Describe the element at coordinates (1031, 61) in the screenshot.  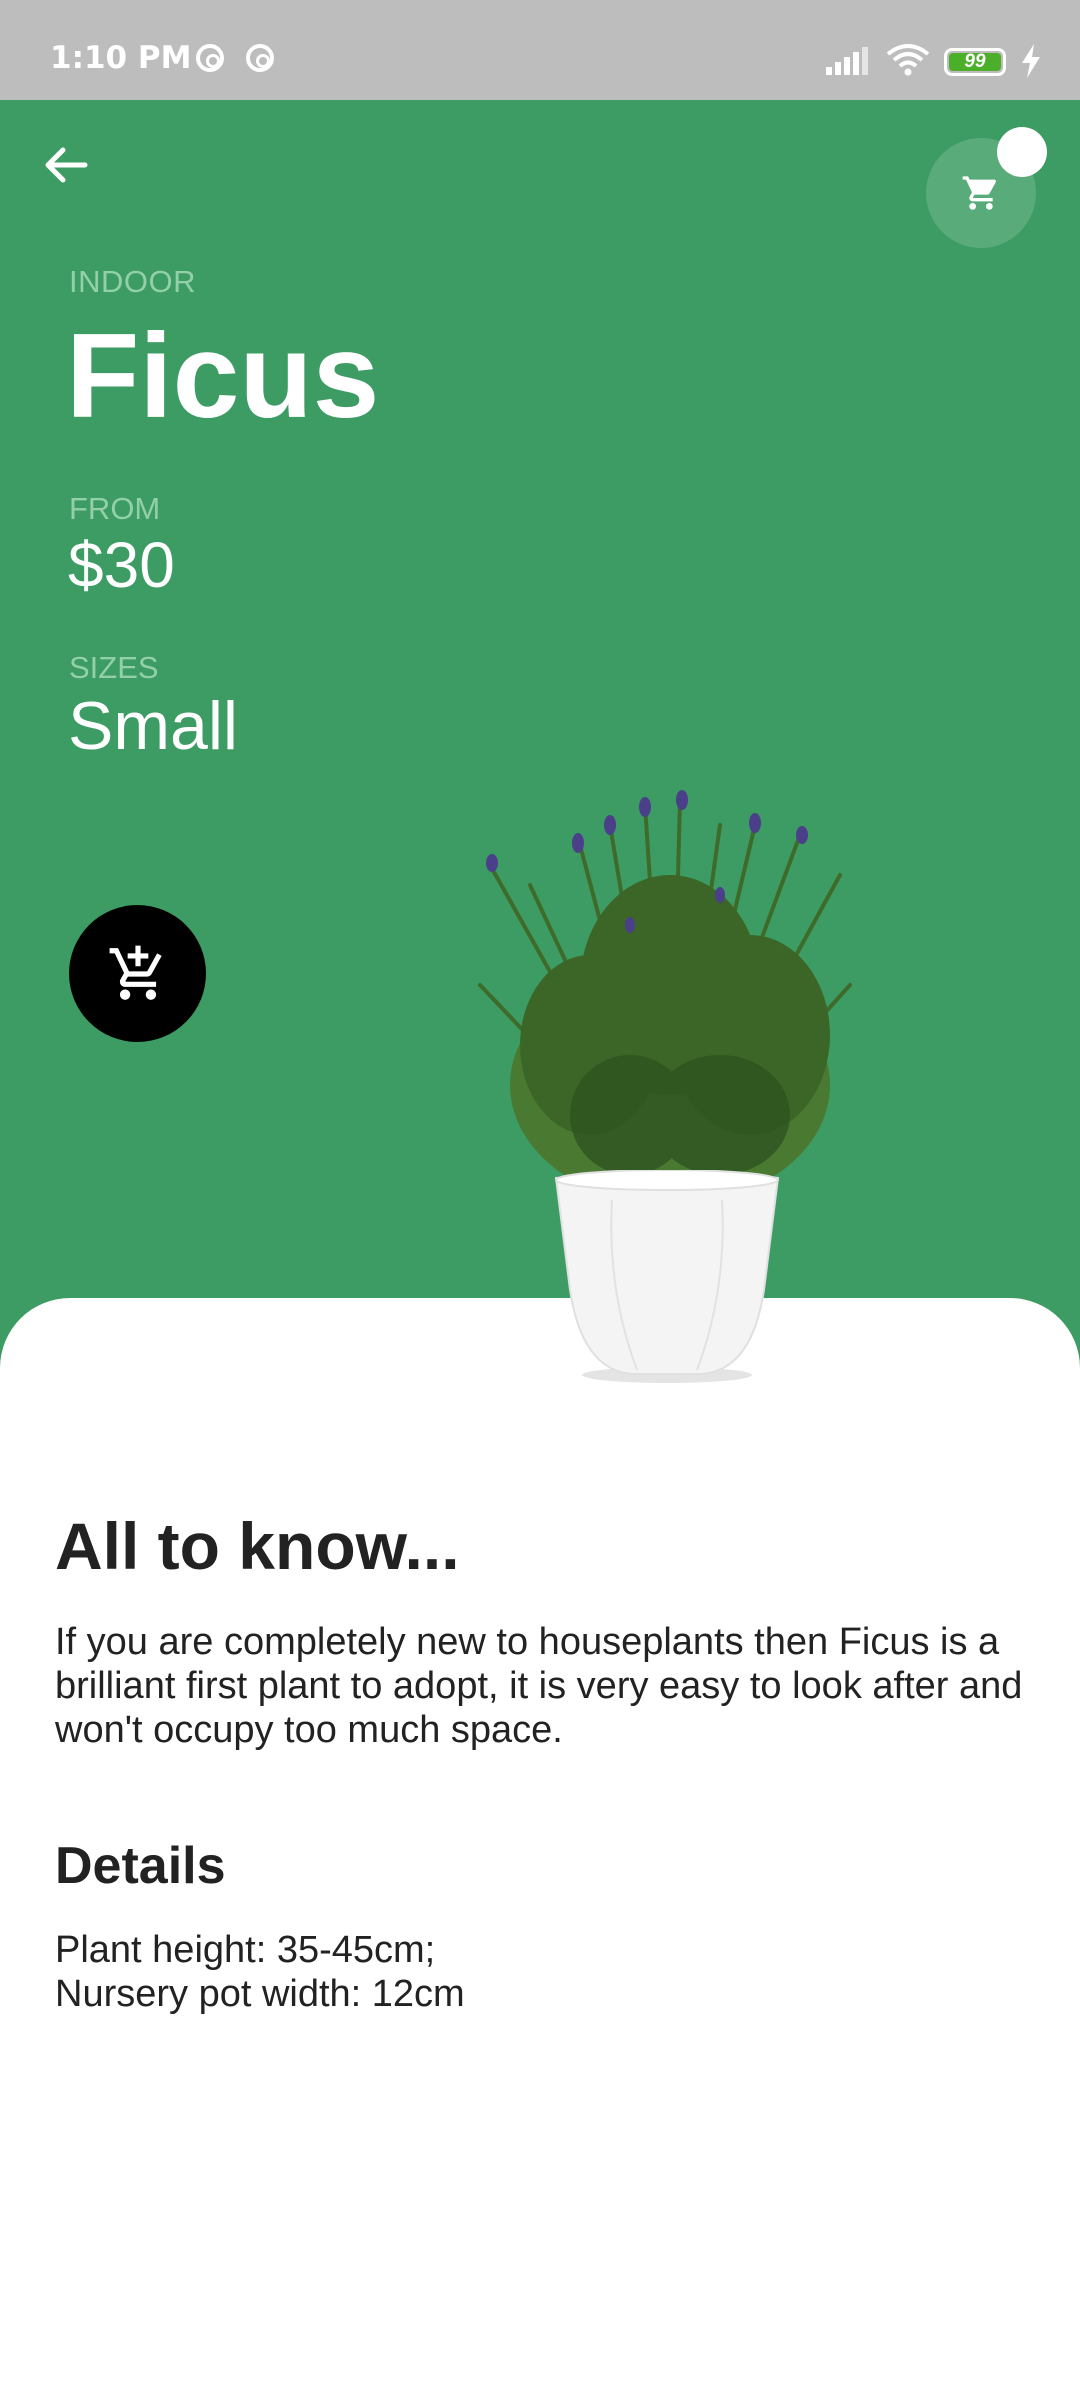
I see `charging-icon` at that location.